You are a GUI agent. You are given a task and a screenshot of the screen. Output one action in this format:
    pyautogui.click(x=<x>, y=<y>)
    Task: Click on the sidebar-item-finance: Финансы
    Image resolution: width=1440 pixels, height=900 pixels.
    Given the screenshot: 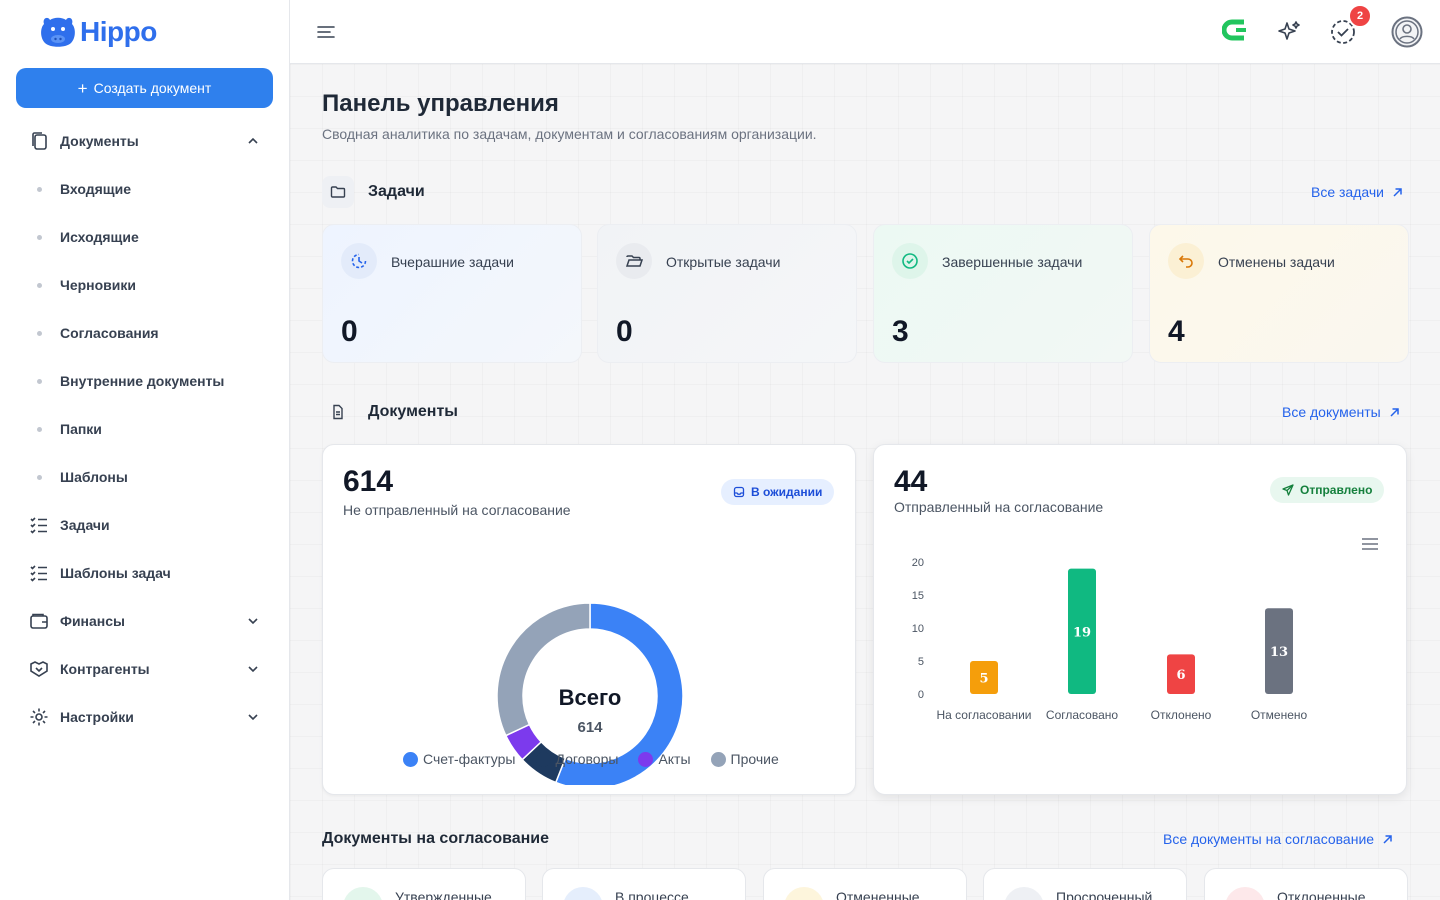 What is the action you would take?
    pyautogui.click(x=145, y=621)
    